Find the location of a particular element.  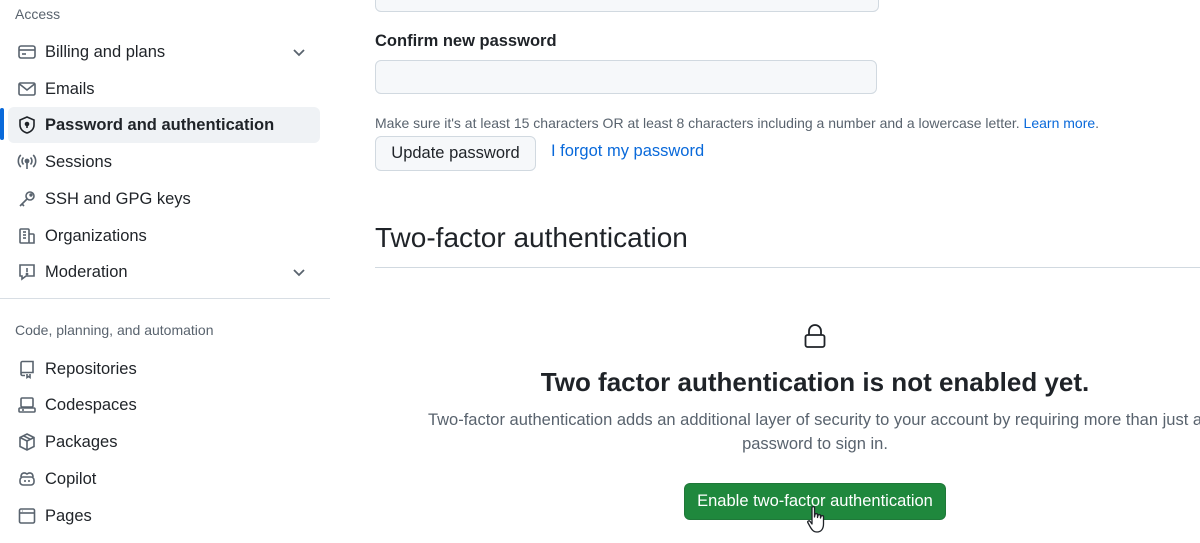

active-indicator is located at coordinates (2, 124).